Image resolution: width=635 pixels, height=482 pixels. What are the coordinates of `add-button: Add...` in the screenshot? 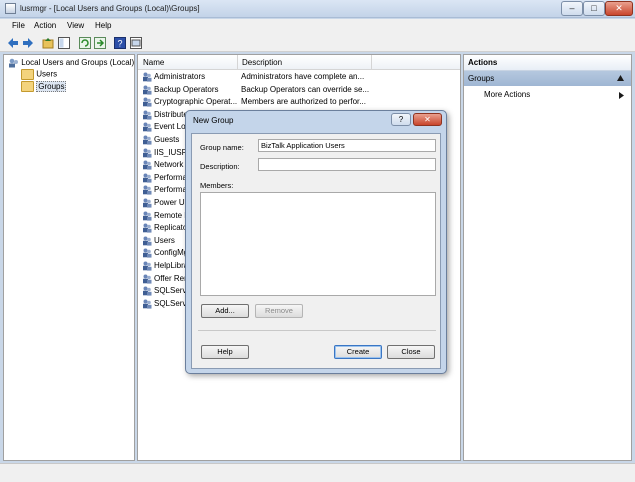 It's located at (225, 311).